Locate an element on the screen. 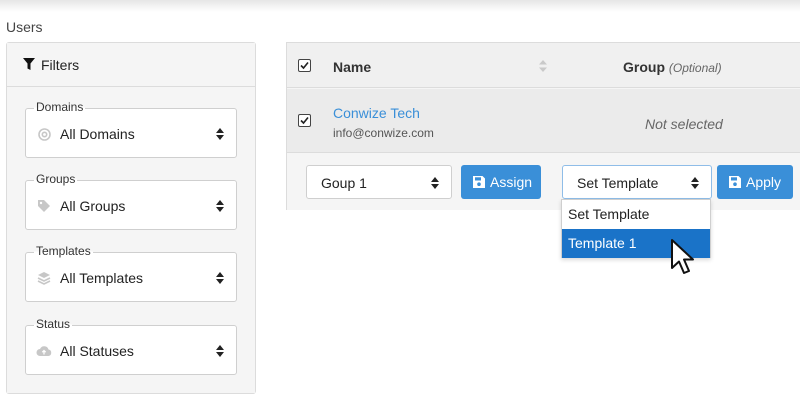 This screenshot has height=400, width=800. sort-icon is located at coordinates (543, 68).